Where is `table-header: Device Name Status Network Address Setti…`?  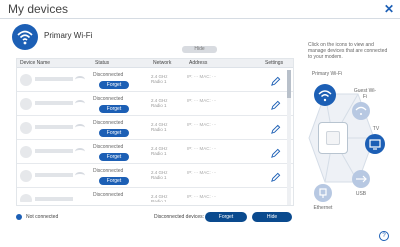
table-header: Device Name Status Network Address Setti… is located at coordinates (155, 63).